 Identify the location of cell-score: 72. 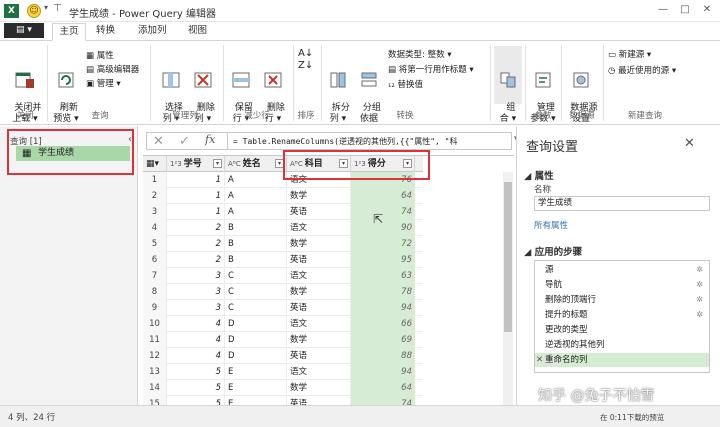
(383, 244).